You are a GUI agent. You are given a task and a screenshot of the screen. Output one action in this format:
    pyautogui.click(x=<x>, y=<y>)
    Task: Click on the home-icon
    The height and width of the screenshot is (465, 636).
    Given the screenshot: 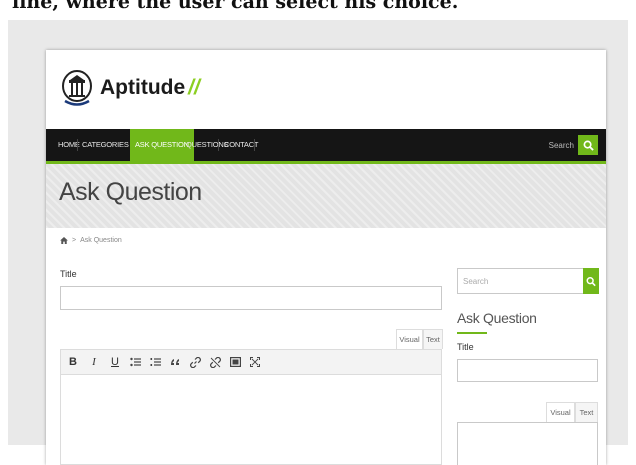 What is the action you would take?
    pyautogui.click(x=64, y=240)
    